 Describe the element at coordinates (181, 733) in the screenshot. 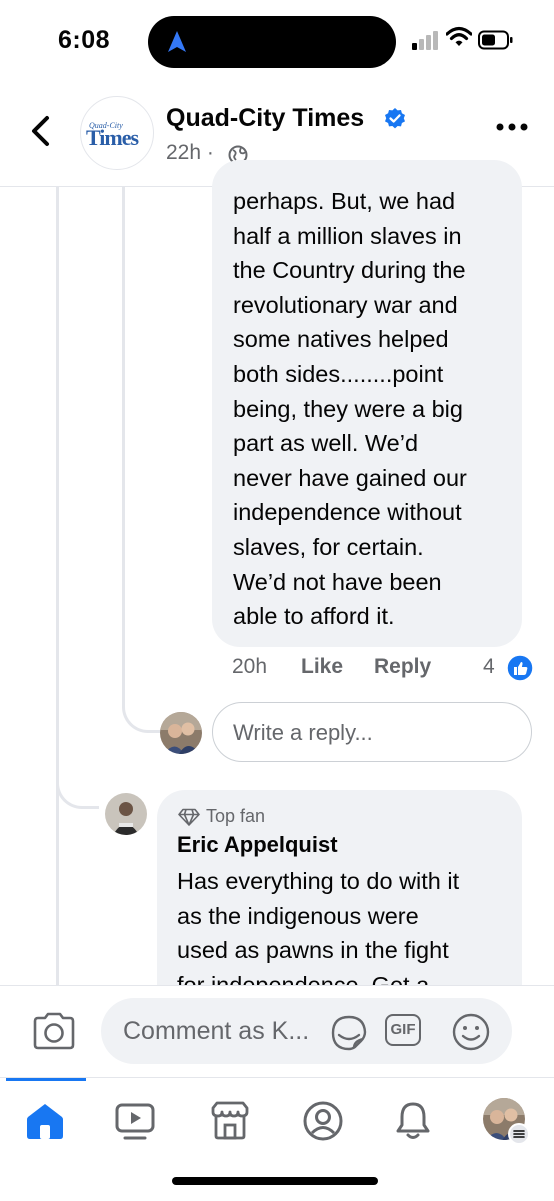

I see `current-user-avatar` at that location.